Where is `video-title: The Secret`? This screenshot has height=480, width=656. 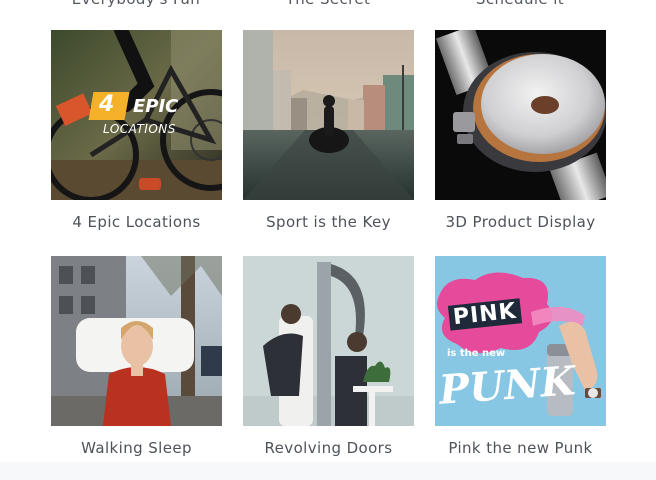
video-title: The Secret is located at coordinates (328, 4).